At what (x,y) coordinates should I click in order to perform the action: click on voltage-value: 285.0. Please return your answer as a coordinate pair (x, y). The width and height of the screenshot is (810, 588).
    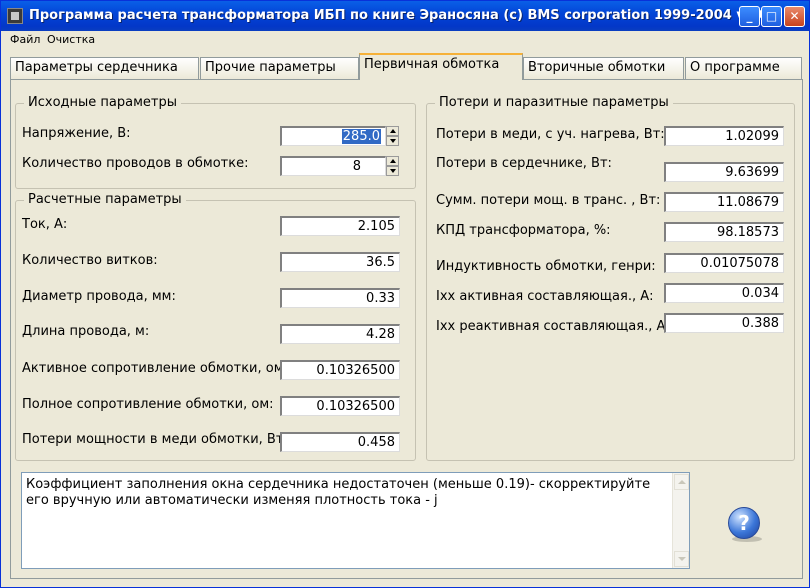
    Looking at the image, I should click on (361, 136).